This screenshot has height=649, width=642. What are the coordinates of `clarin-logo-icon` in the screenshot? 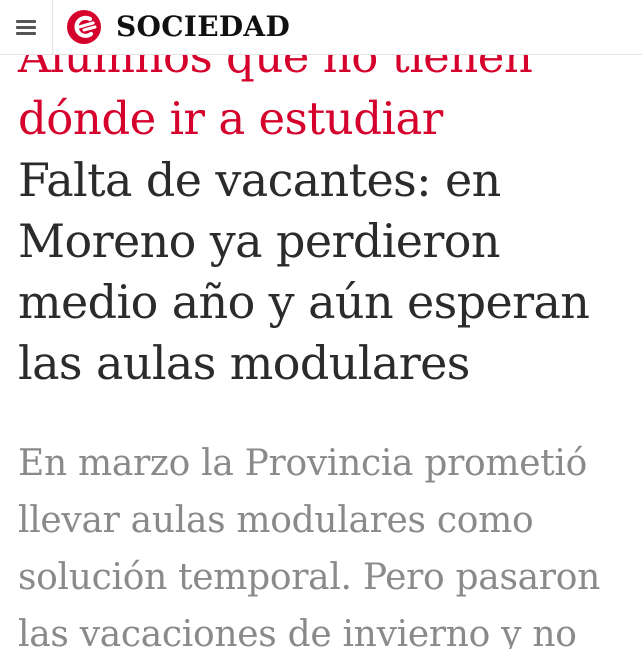 It's located at (84, 27).